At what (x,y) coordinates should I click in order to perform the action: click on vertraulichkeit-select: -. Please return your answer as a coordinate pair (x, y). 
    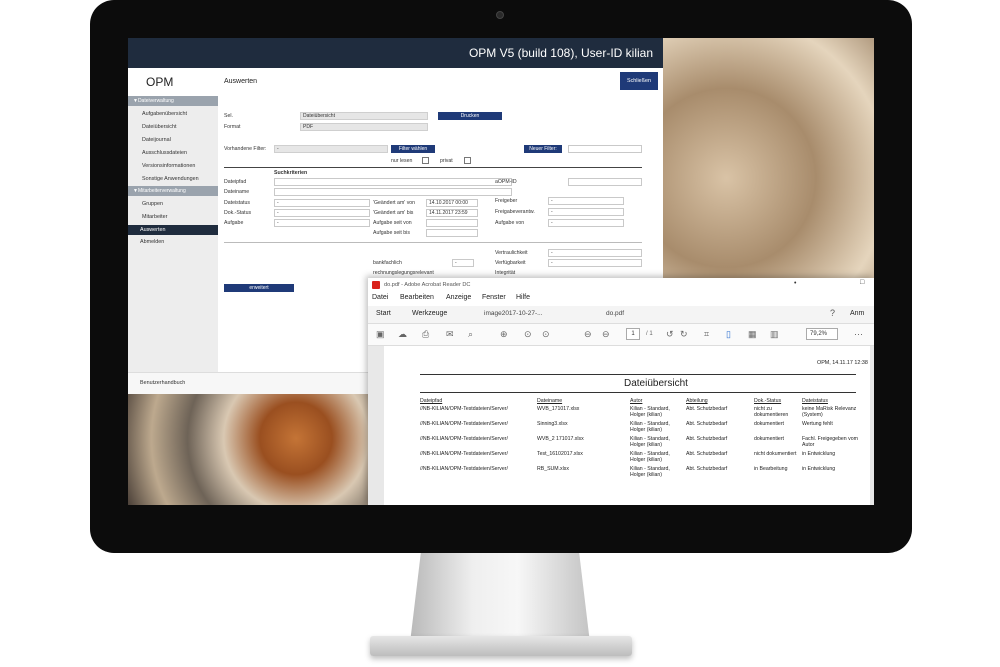
    Looking at the image, I should click on (595, 253).